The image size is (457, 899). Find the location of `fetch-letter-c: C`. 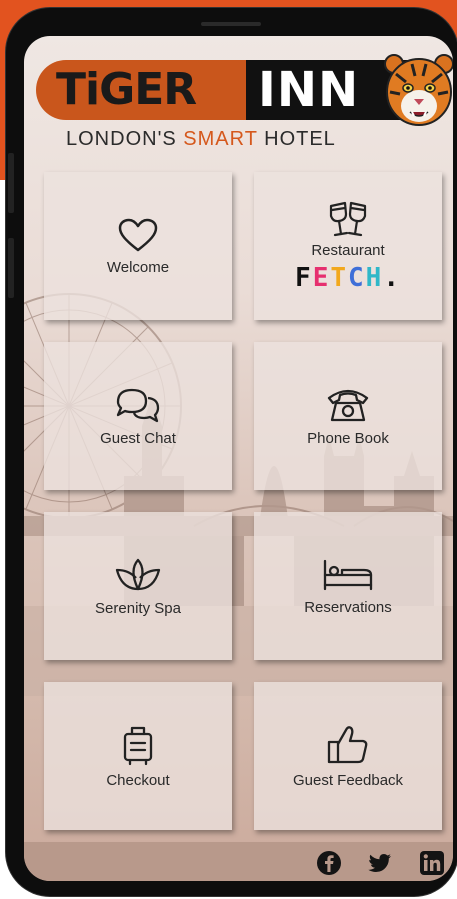

fetch-letter-c: C is located at coordinates (357, 277).